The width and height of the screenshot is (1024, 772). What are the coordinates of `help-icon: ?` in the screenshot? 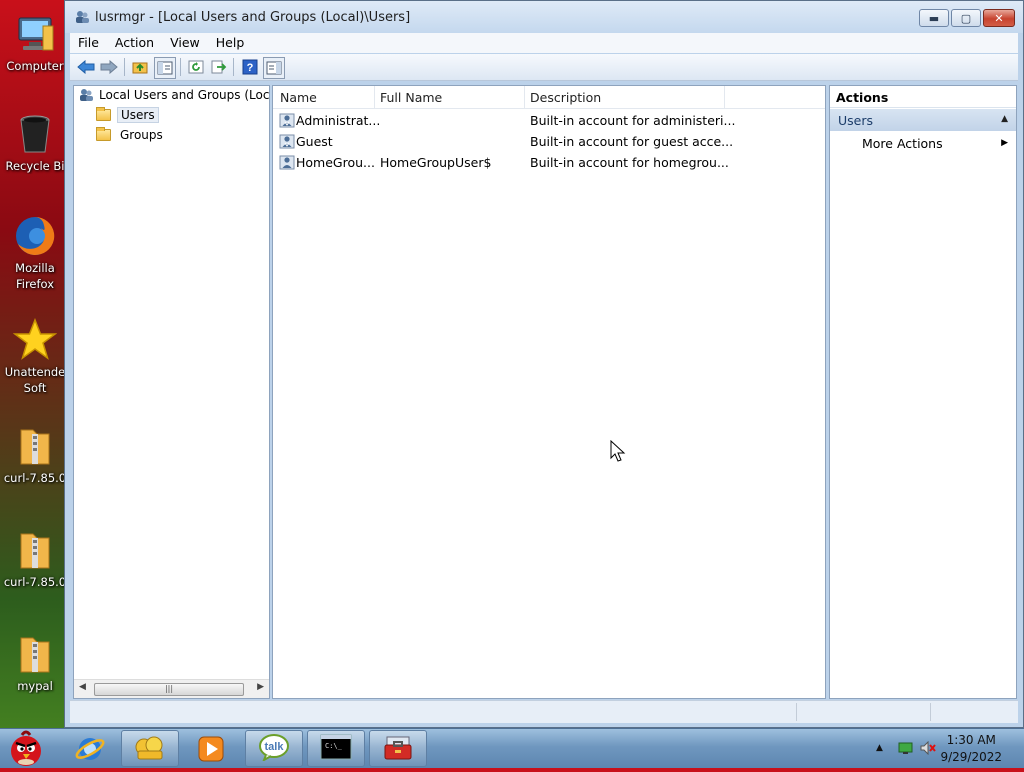 It's located at (250, 67).